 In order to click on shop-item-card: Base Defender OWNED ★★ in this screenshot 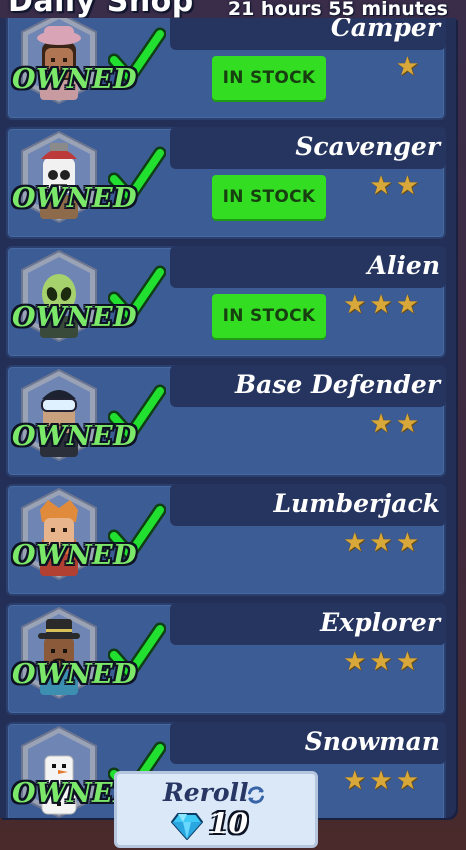, I will do `click(226, 421)`.